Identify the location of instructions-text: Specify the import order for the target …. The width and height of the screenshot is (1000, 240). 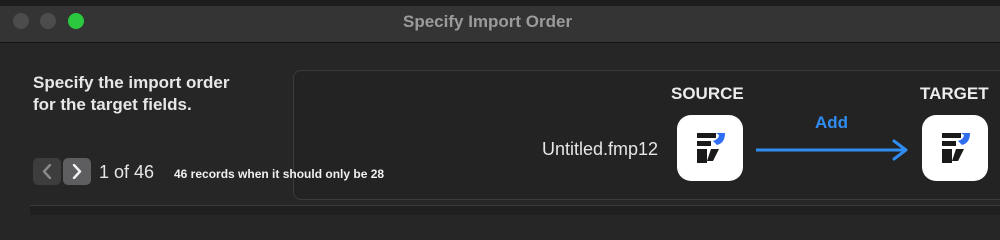
(158, 94).